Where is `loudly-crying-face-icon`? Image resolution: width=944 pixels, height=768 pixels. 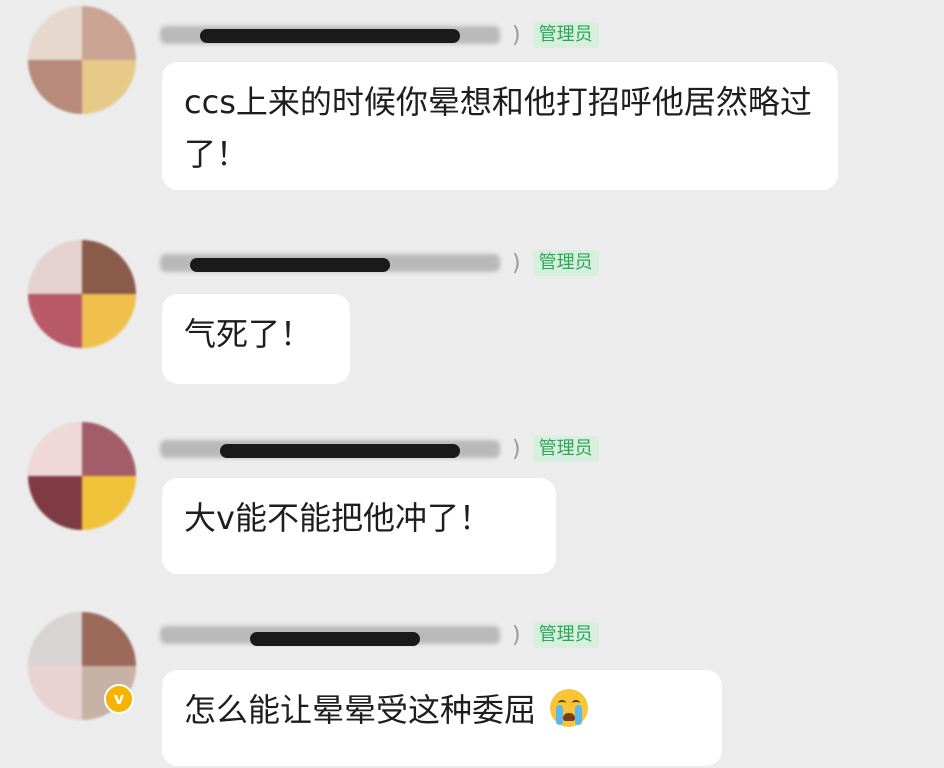 loudly-crying-face-icon is located at coordinates (569, 708).